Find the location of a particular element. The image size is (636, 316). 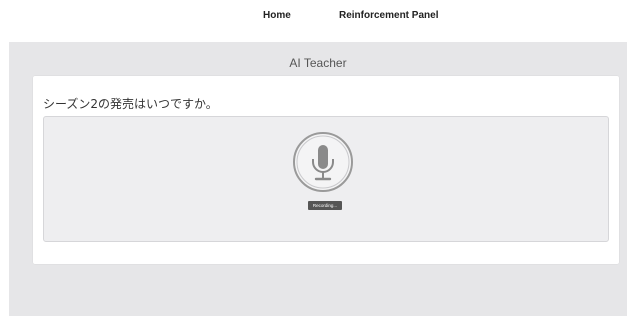

nav-home-link: Home is located at coordinates (277, 15).